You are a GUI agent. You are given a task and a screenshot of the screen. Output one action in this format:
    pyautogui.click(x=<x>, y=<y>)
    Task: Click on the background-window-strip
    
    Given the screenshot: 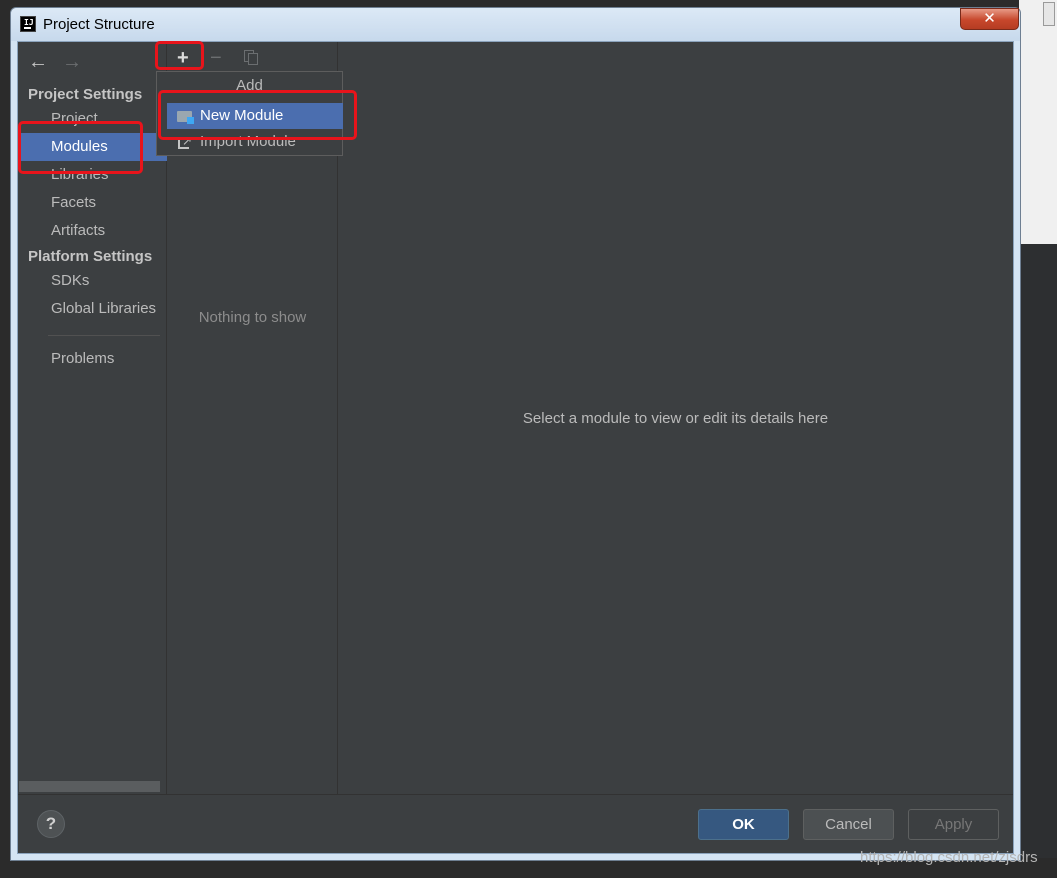 What is the action you would take?
    pyautogui.click(x=1038, y=122)
    